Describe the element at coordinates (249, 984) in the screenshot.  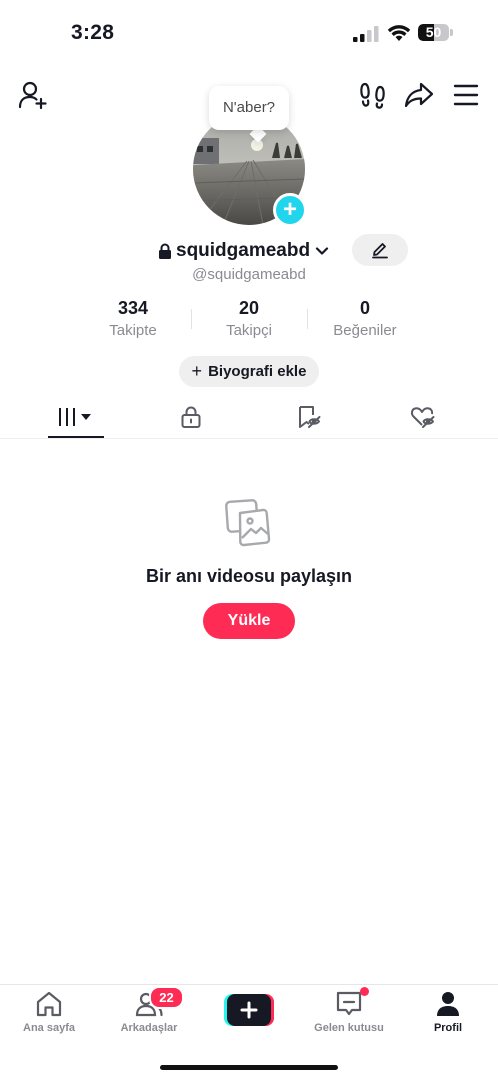
I see `bottom-nav-divider` at that location.